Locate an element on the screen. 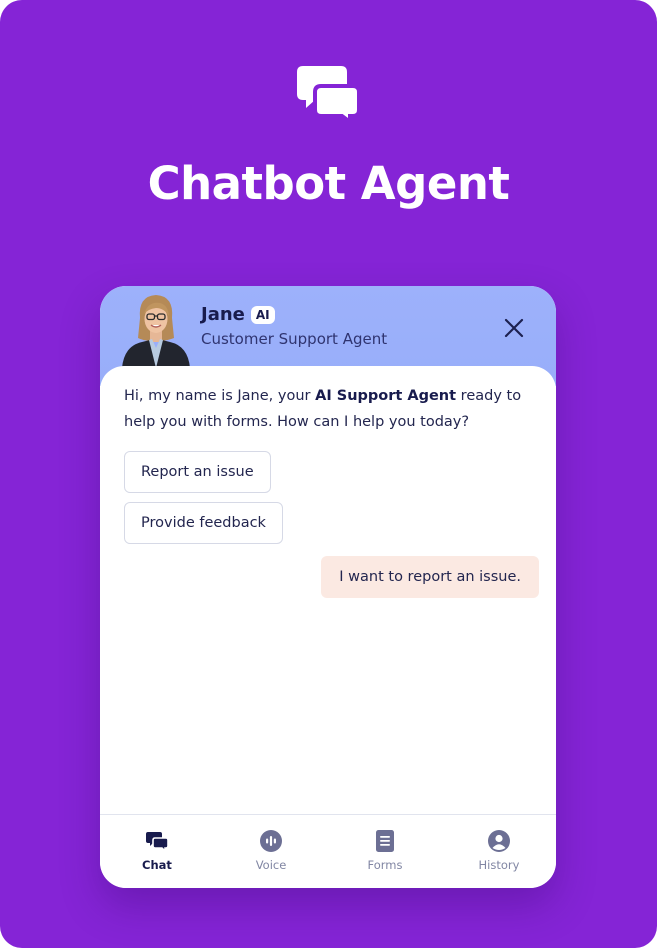 Image resolution: width=657 pixels, height=948 pixels. nav-label-chat: Chat is located at coordinates (157, 865).